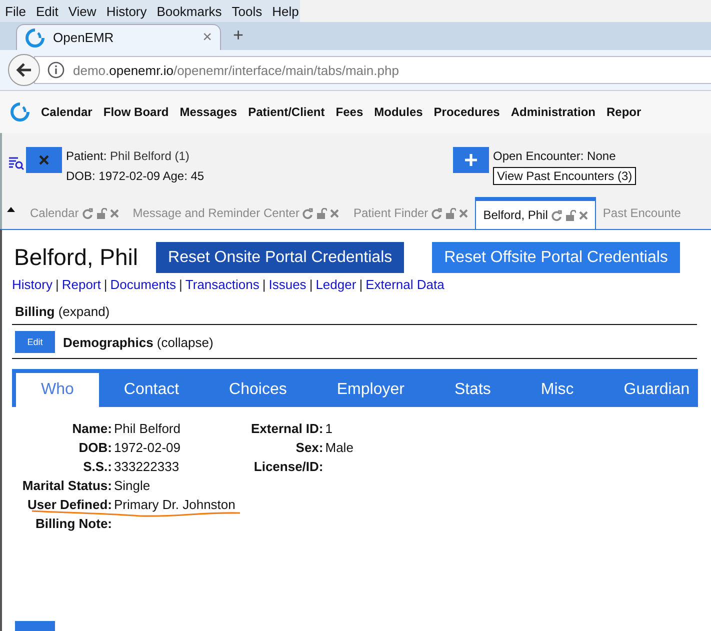  Describe the element at coordinates (73, 524) in the screenshot. I see `field-label: Billing Note:` at that location.